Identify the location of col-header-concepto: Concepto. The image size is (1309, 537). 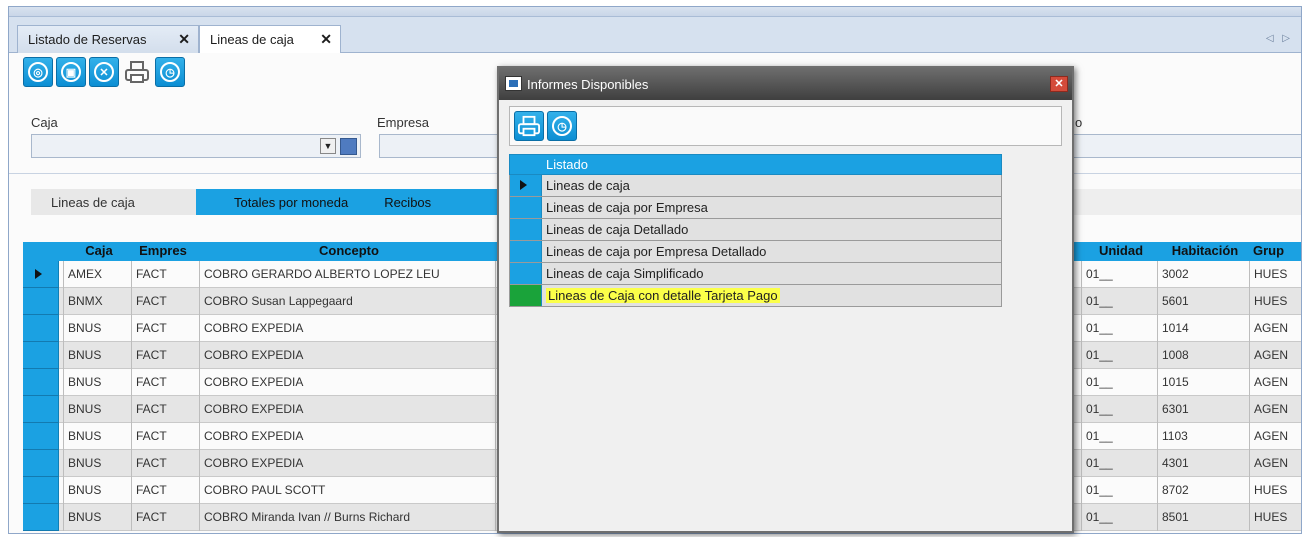
(349, 250).